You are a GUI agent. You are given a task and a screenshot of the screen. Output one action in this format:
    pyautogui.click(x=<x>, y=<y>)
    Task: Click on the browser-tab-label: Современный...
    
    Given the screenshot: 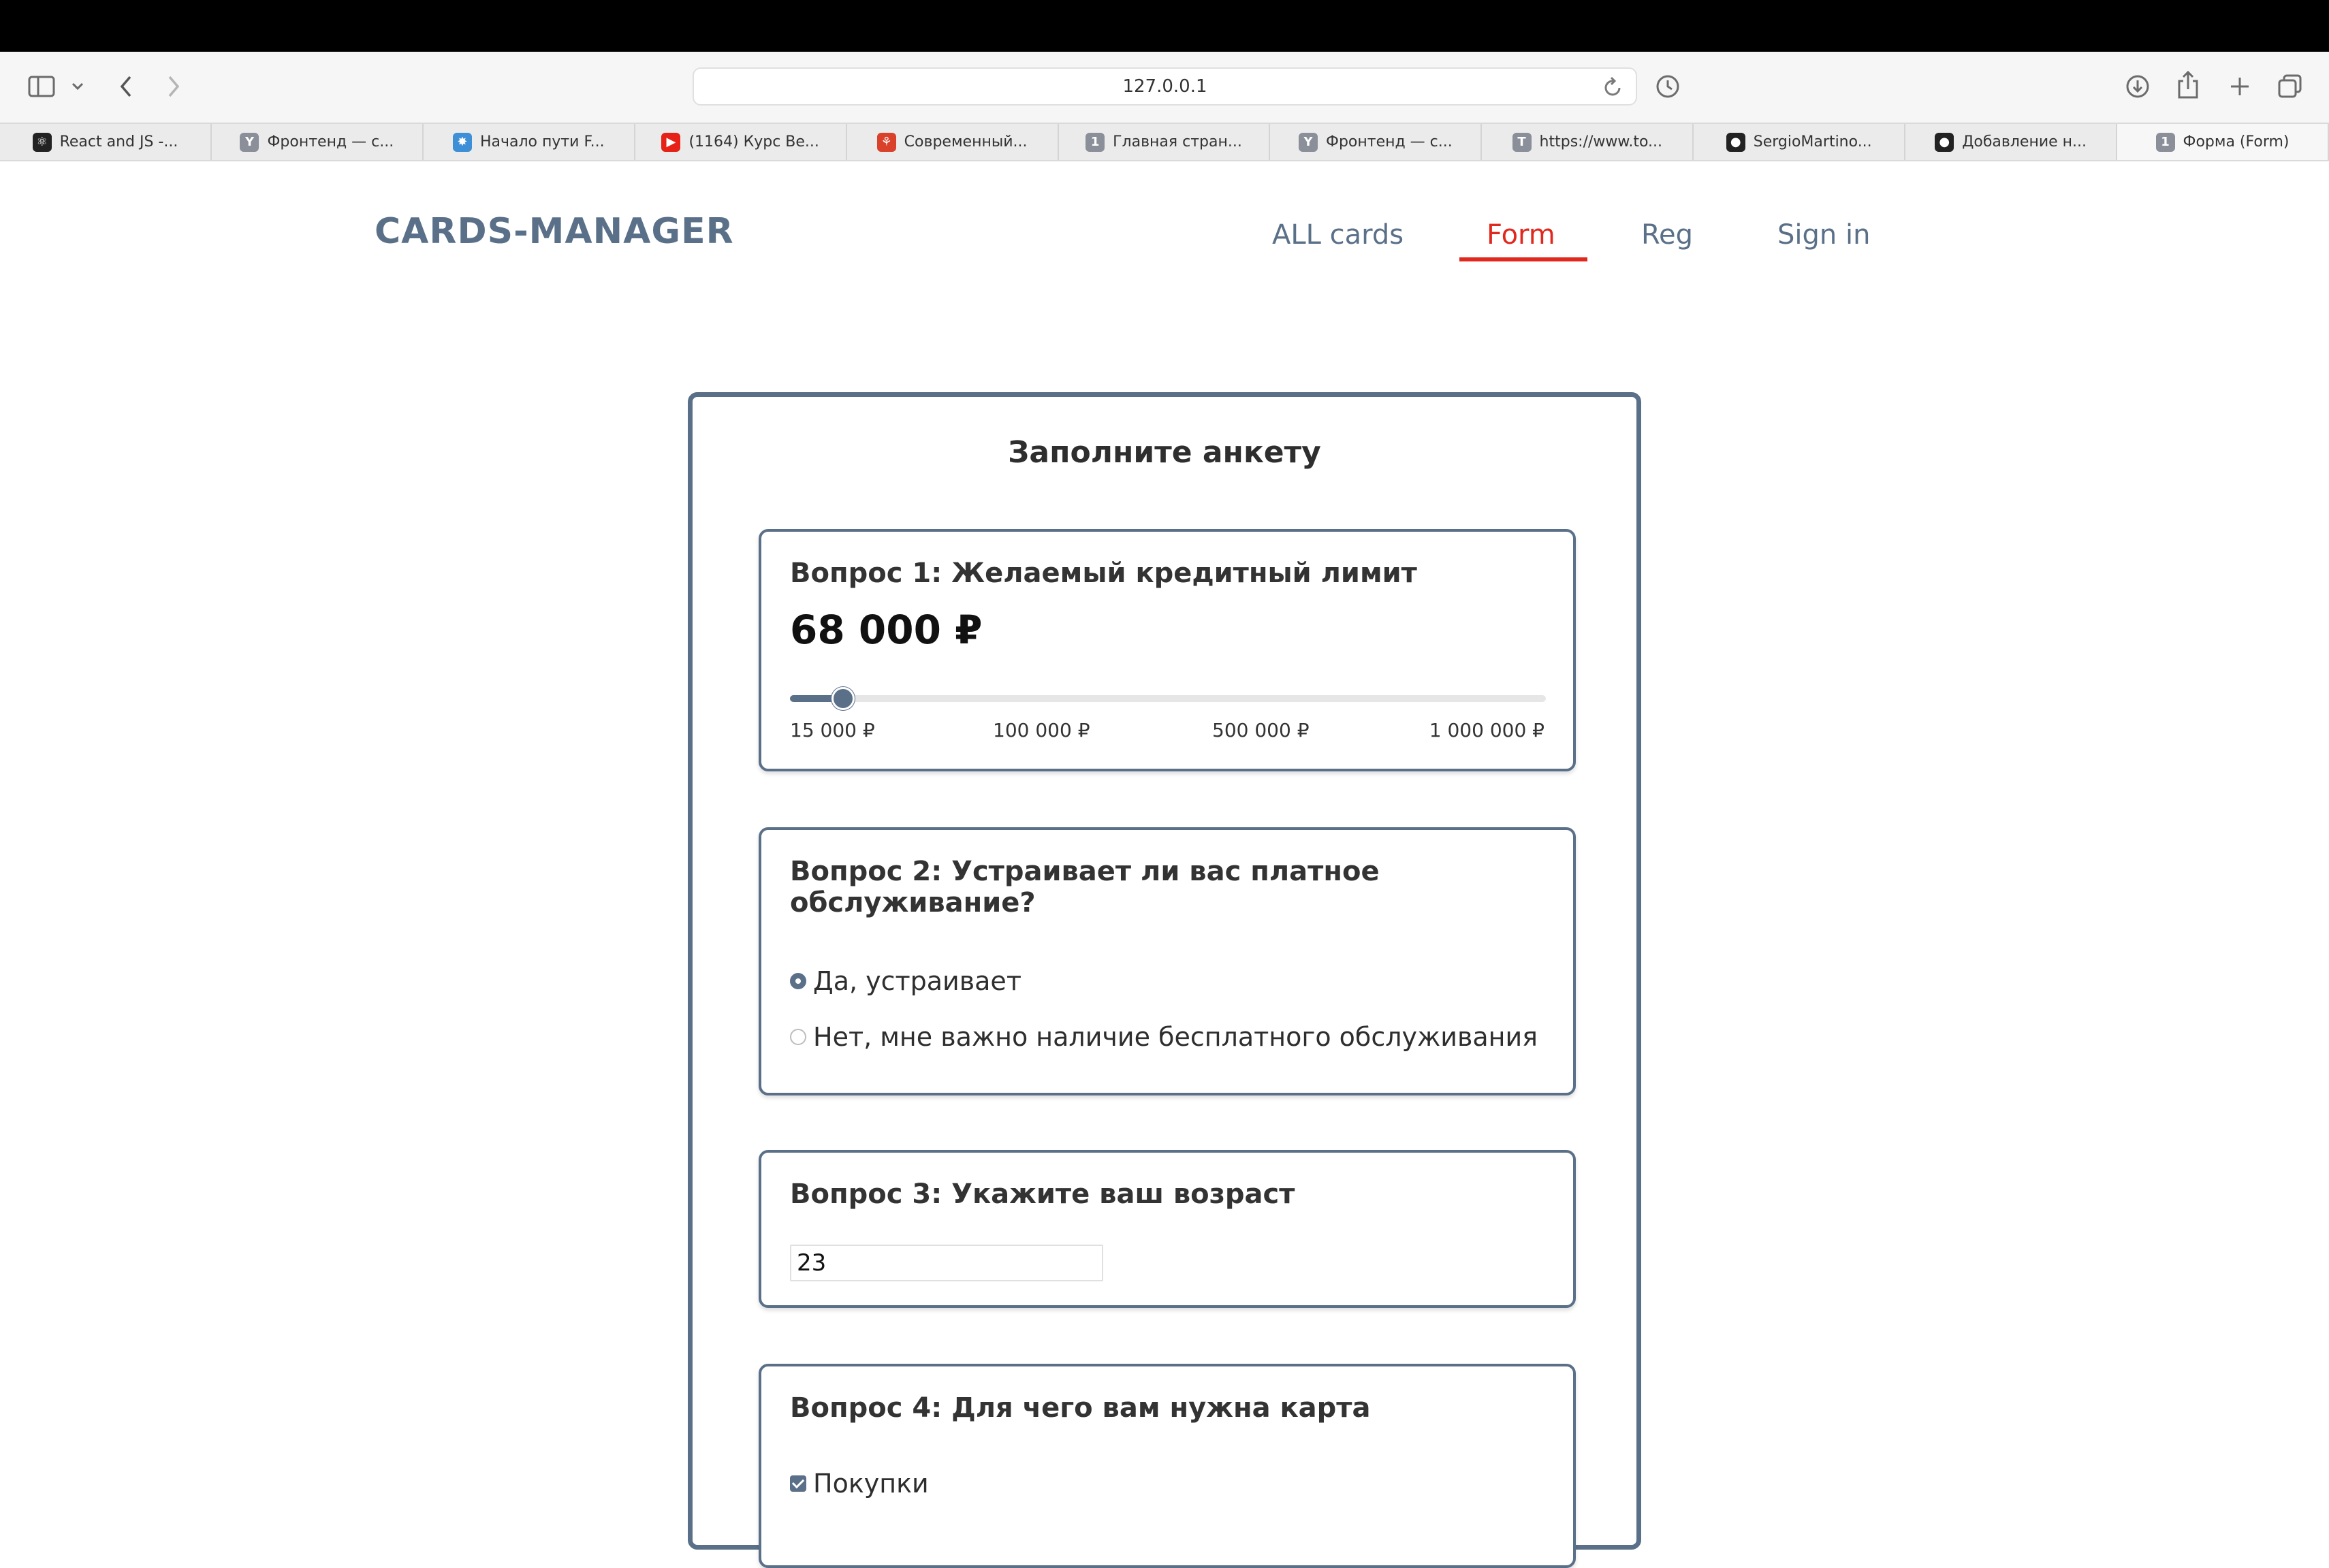 What is the action you would take?
    pyautogui.click(x=966, y=141)
    